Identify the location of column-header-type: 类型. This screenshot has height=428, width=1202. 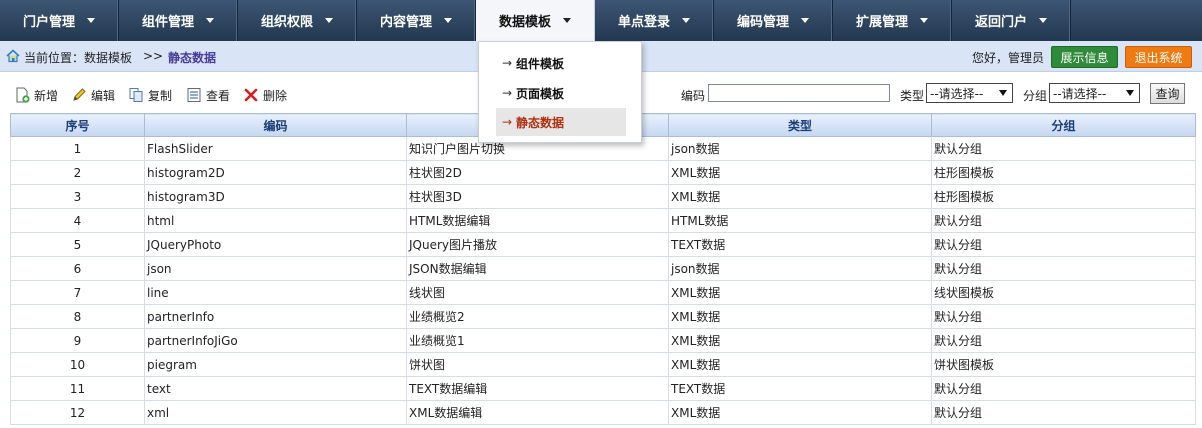
(800, 125).